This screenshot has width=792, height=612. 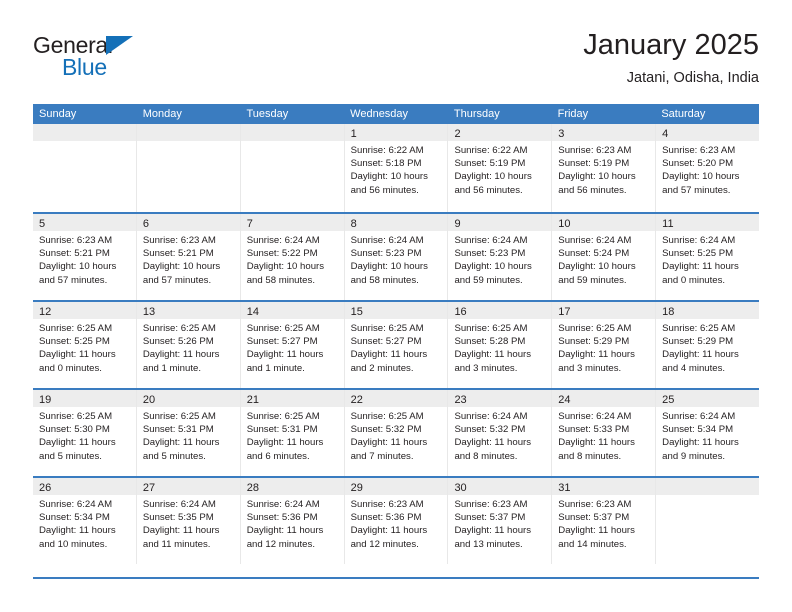 What do you see at coordinates (594, 254) in the screenshot?
I see `sunset-text: Sunset: 5:24 PM` at bounding box center [594, 254].